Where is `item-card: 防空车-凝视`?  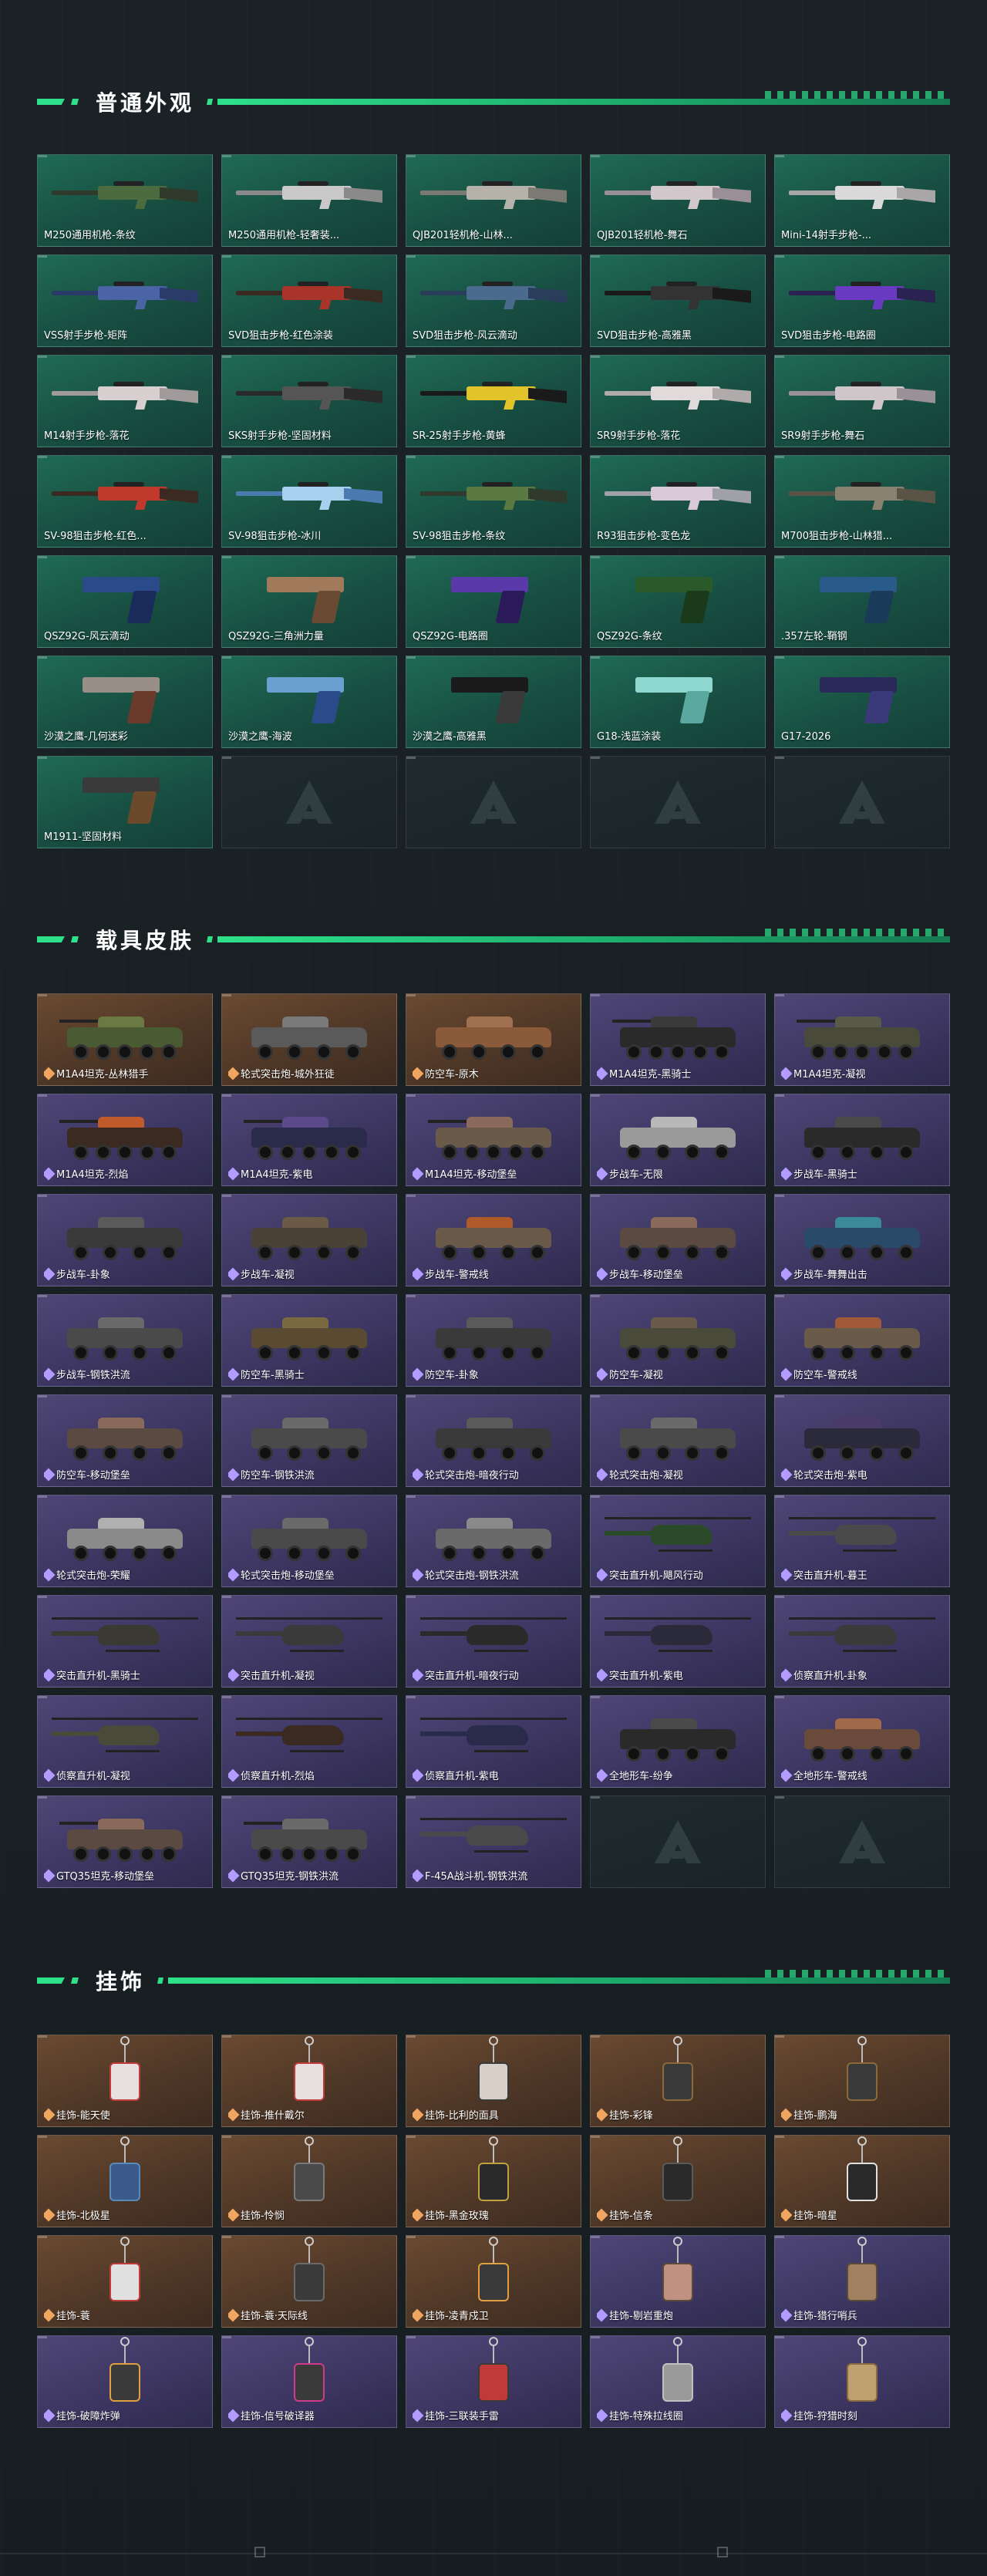 item-card: 防空车-凝视 is located at coordinates (678, 1340).